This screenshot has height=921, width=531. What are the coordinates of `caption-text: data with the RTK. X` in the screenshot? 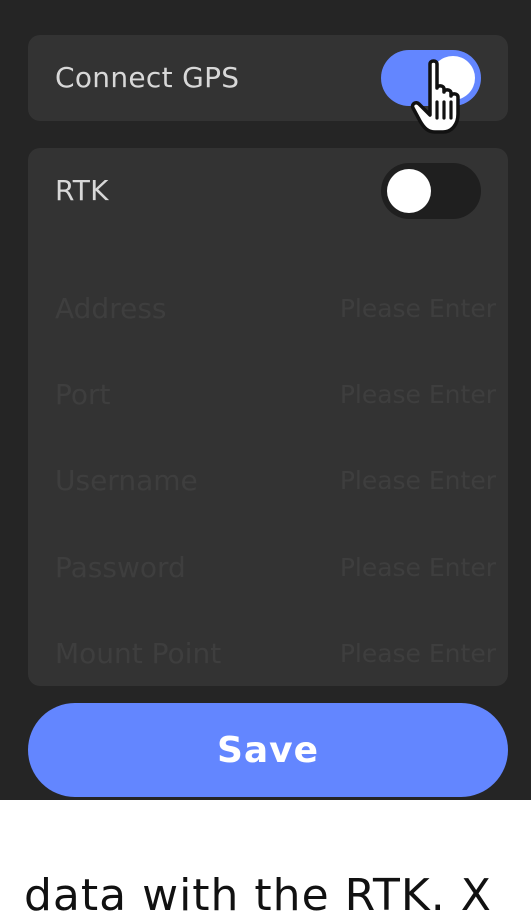 It's located at (258, 895).